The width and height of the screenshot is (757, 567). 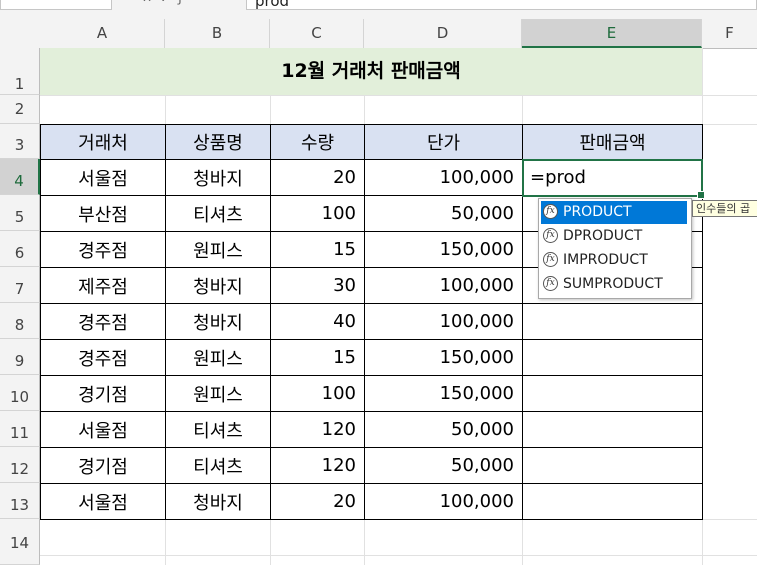 I want to click on autocomplete-item-dproduct: fx DPRODUCT, so click(x=614, y=236).